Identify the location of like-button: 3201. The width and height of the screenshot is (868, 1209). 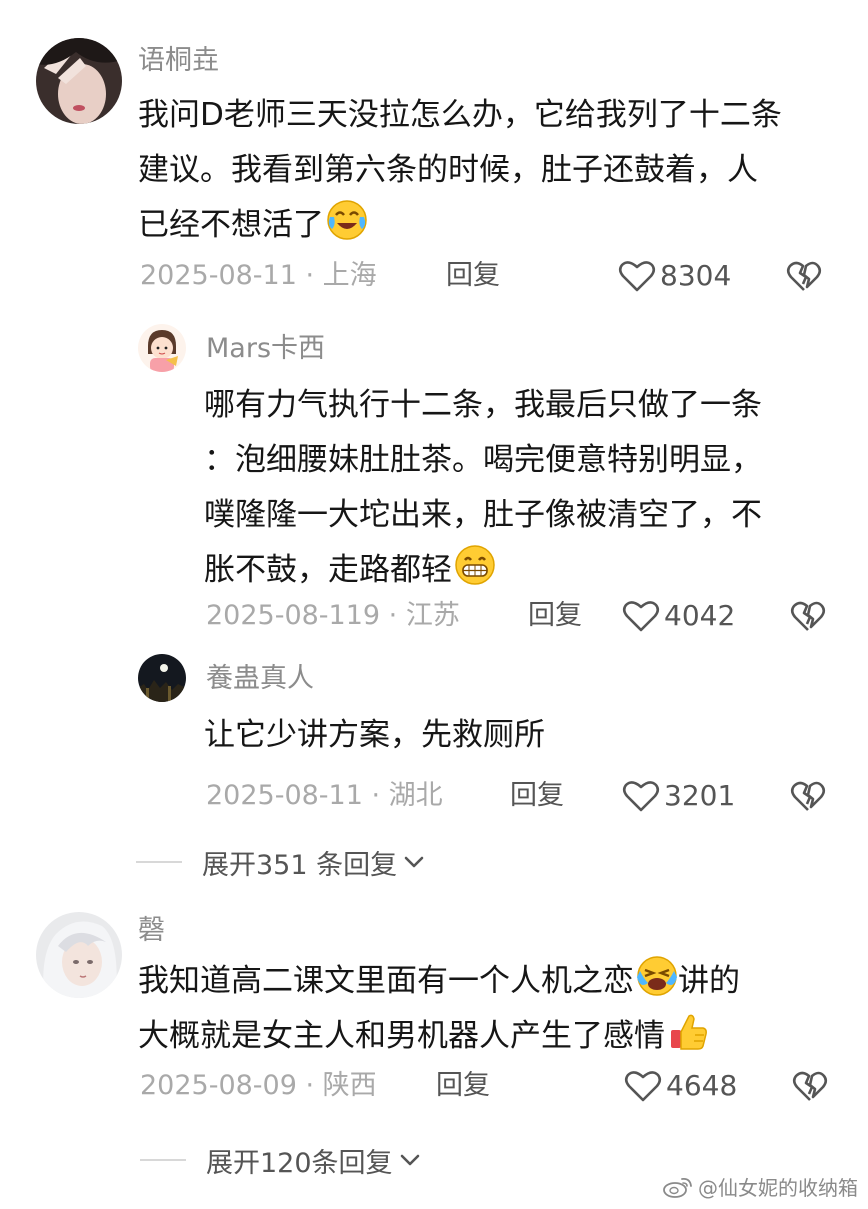
(678, 796).